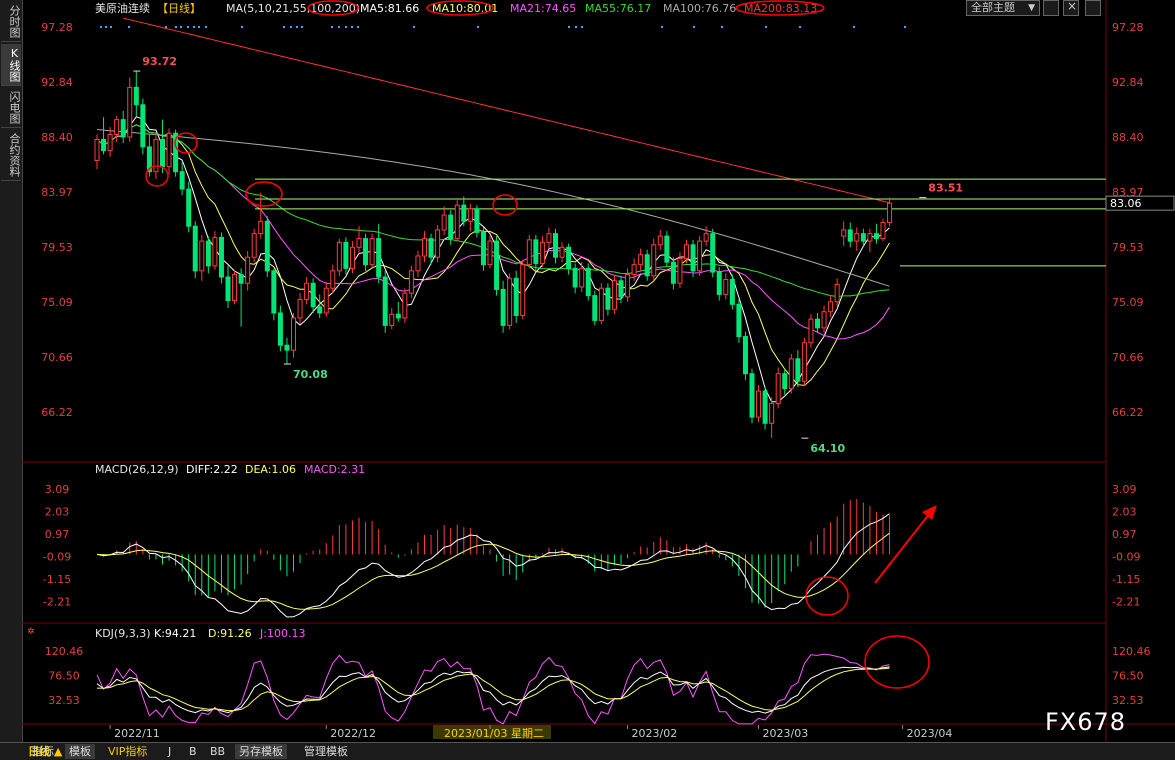 The image size is (1175, 760). Describe the element at coordinates (230, 633) in the screenshot. I see `kdj-d: D:91.26` at that location.